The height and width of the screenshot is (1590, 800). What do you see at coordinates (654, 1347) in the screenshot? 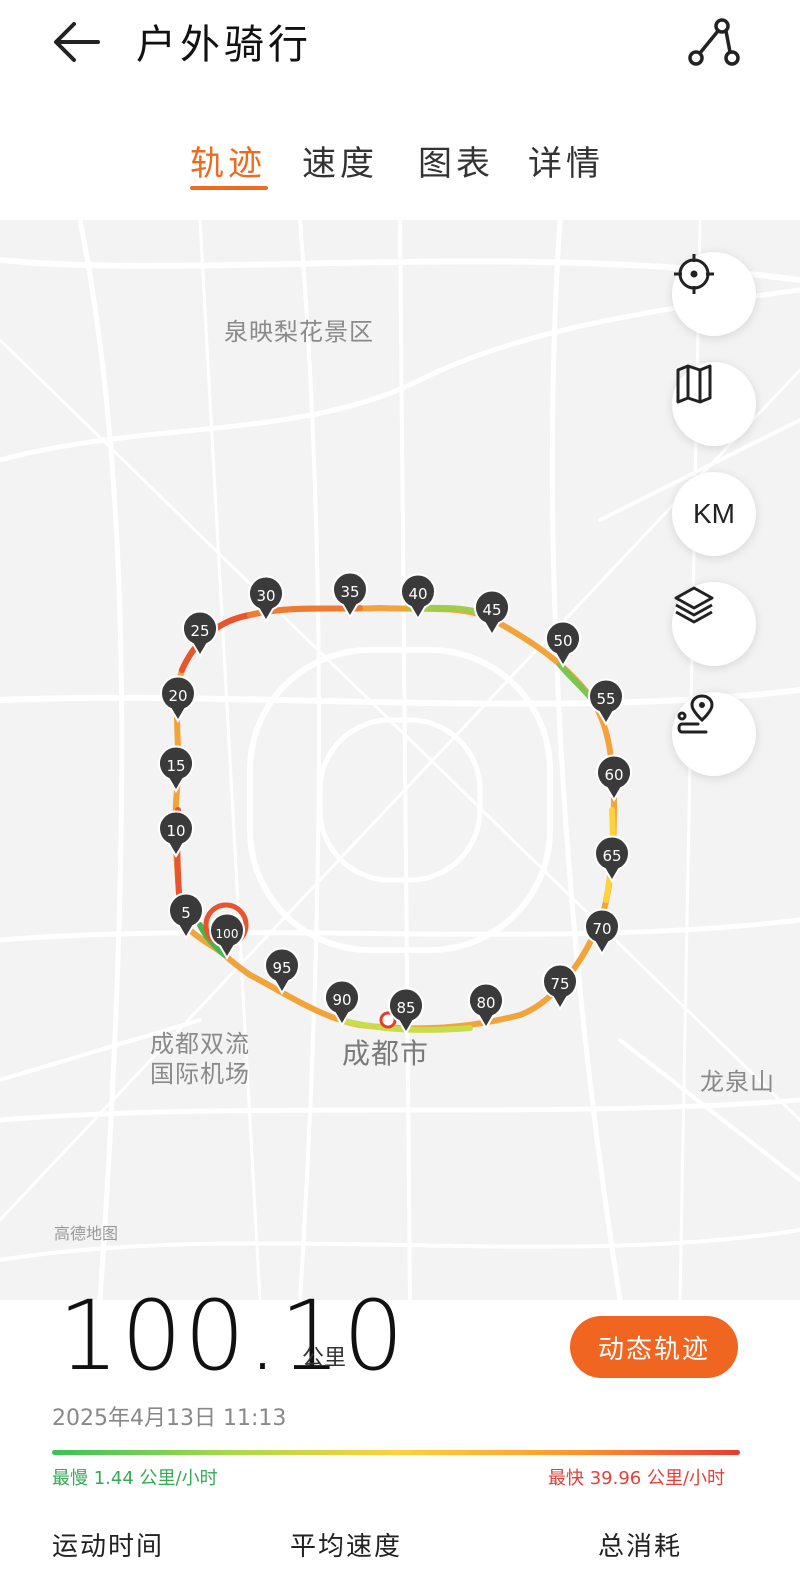
I see `dynamic-track-button: 动态轨迹` at bounding box center [654, 1347].